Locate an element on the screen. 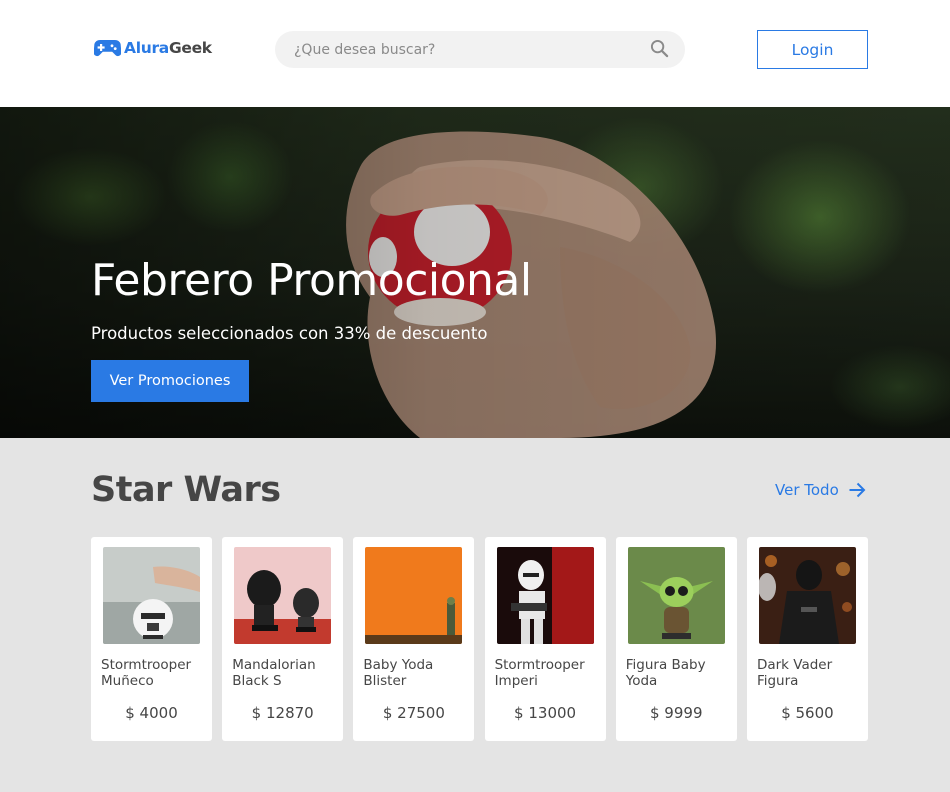 The width and height of the screenshot is (950, 792). login-button: Login is located at coordinates (812, 49).